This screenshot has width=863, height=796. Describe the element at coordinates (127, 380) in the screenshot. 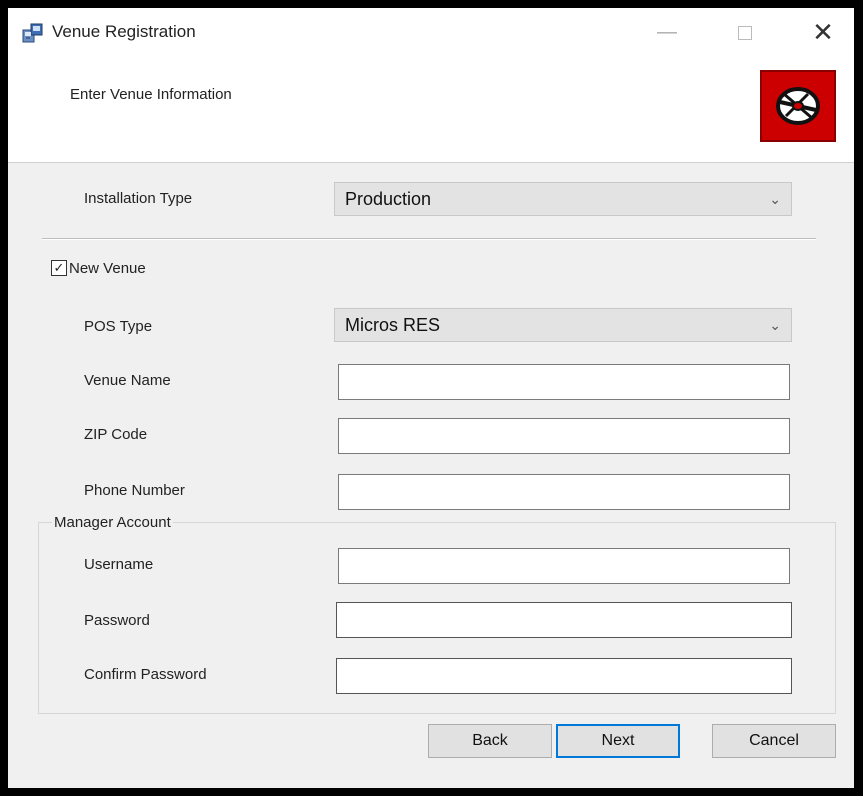

I see `venue-name-label: Venue Name` at that location.